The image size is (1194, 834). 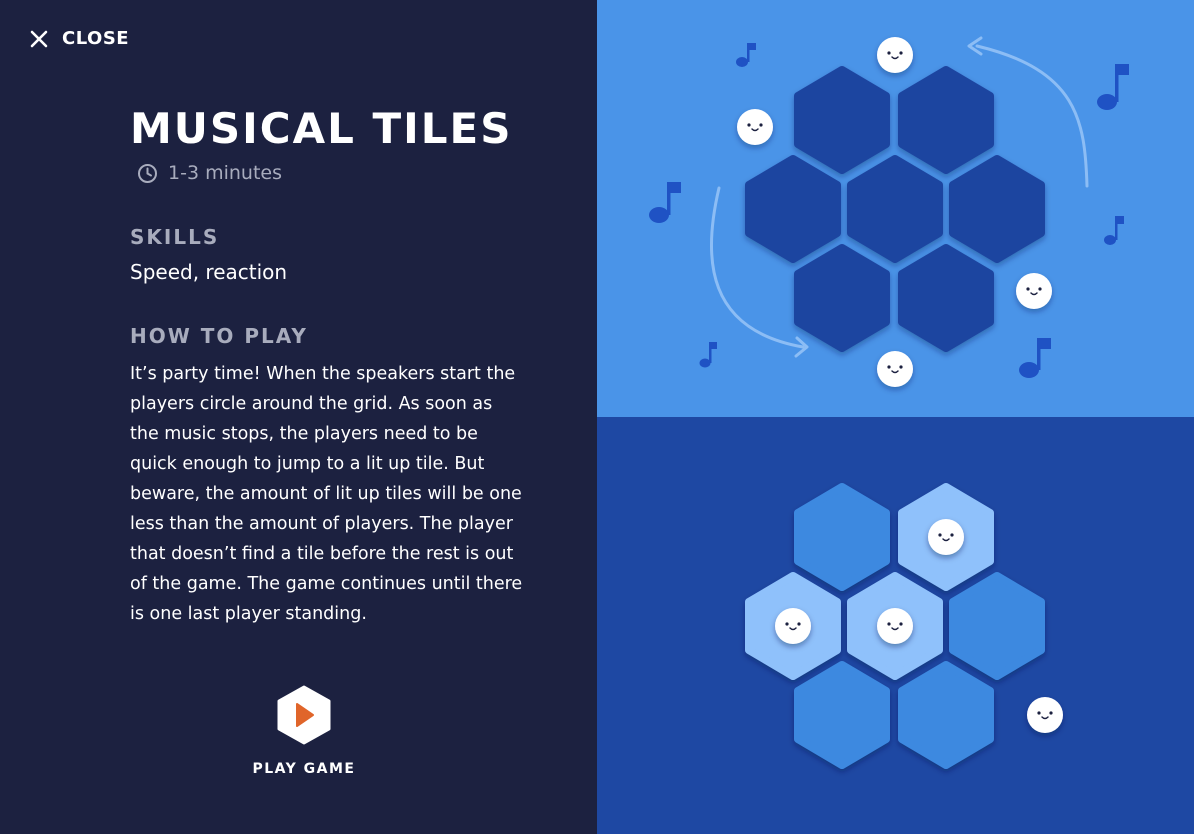 What do you see at coordinates (1045, 715) in the screenshot?
I see `player-icon-eliminated` at bounding box center [1045, 715].